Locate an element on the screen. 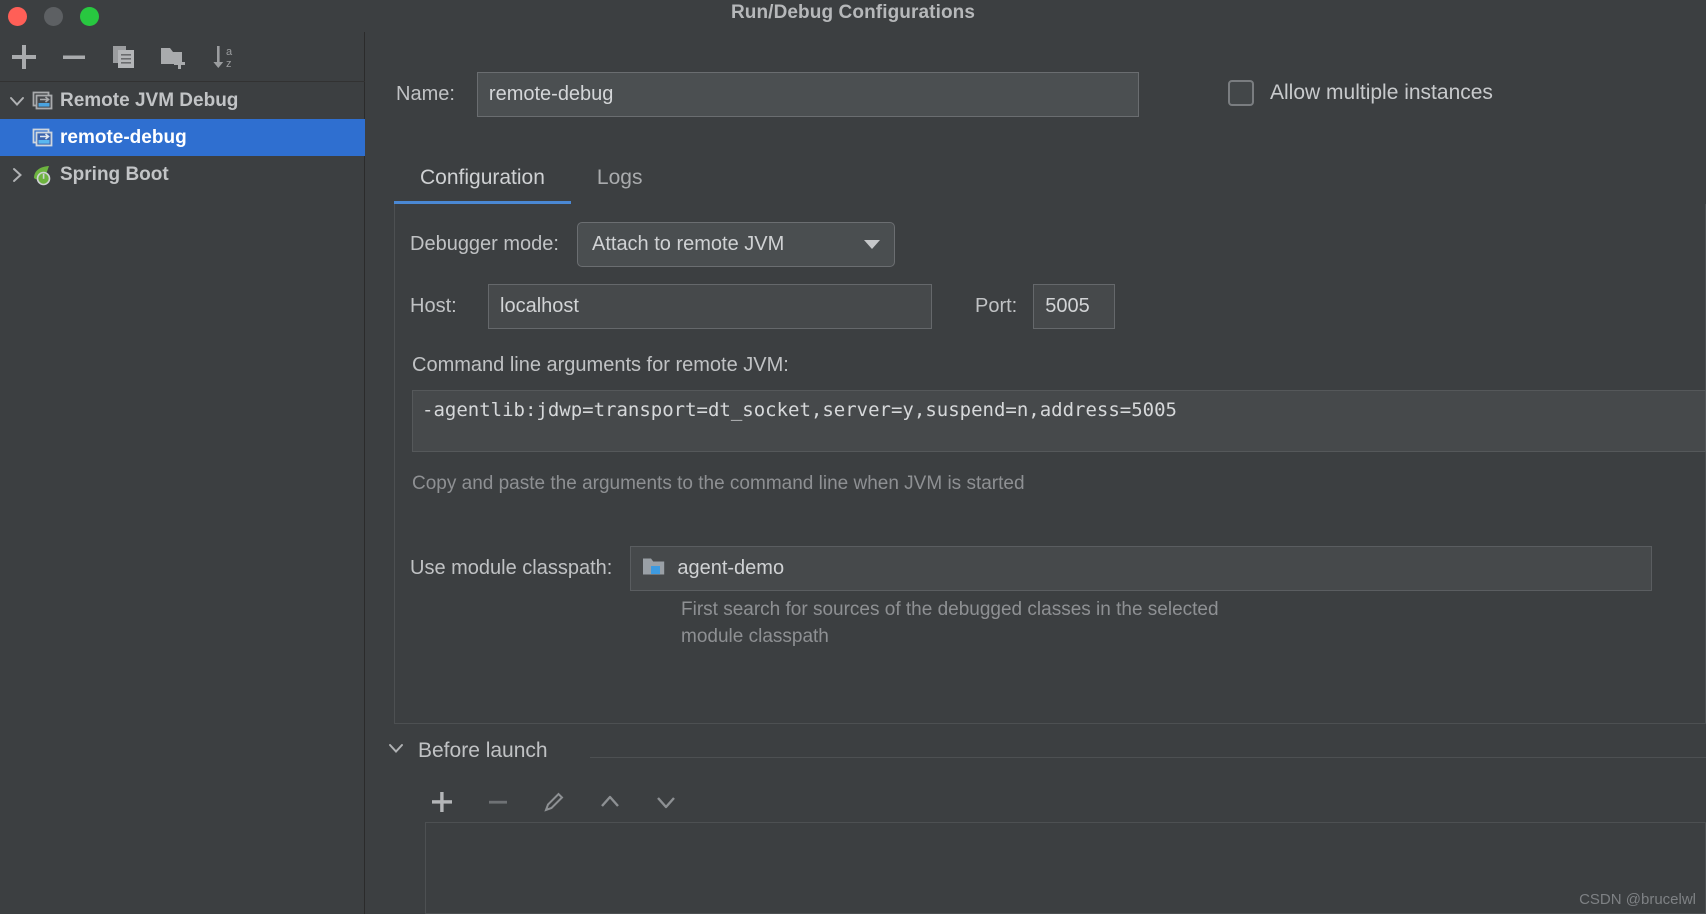  tab-label: Logs is located at coordinates (619, 177).